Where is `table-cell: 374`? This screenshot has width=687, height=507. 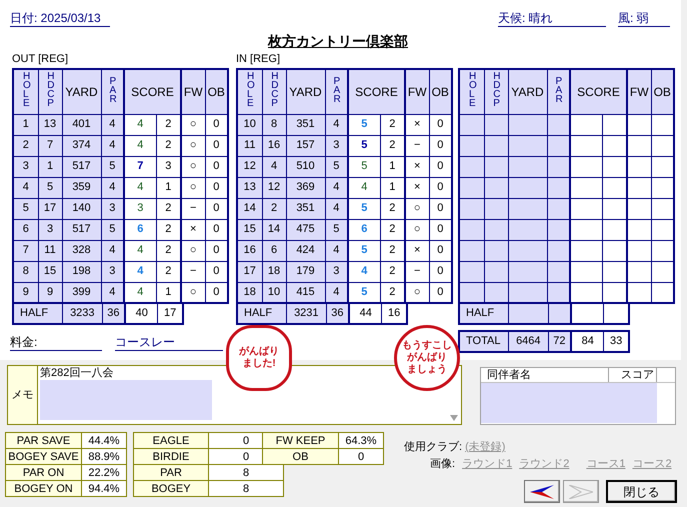
table-cell: 374 is located at coordinates (81, 145).